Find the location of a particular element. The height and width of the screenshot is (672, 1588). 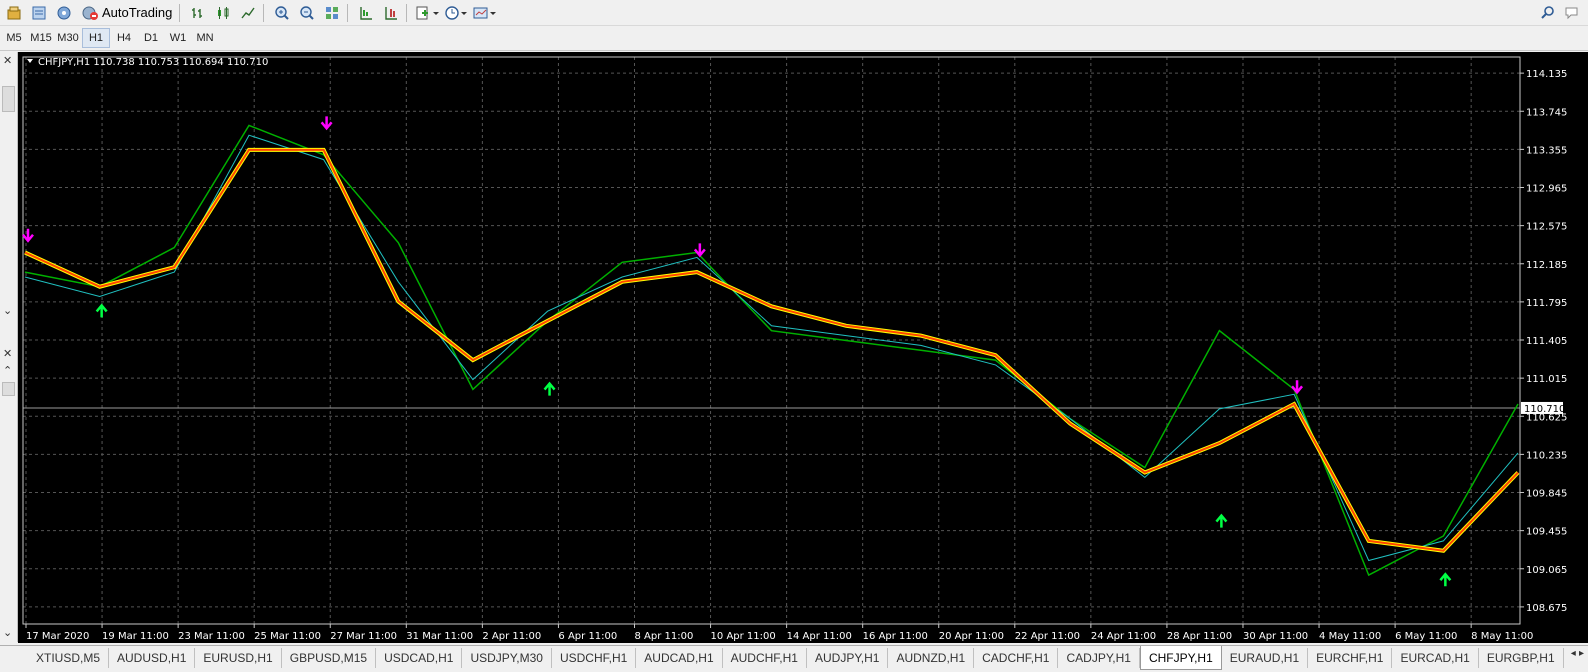

time-tick-label: 10 Apr 11:00 is located at coordinates (743, 636).